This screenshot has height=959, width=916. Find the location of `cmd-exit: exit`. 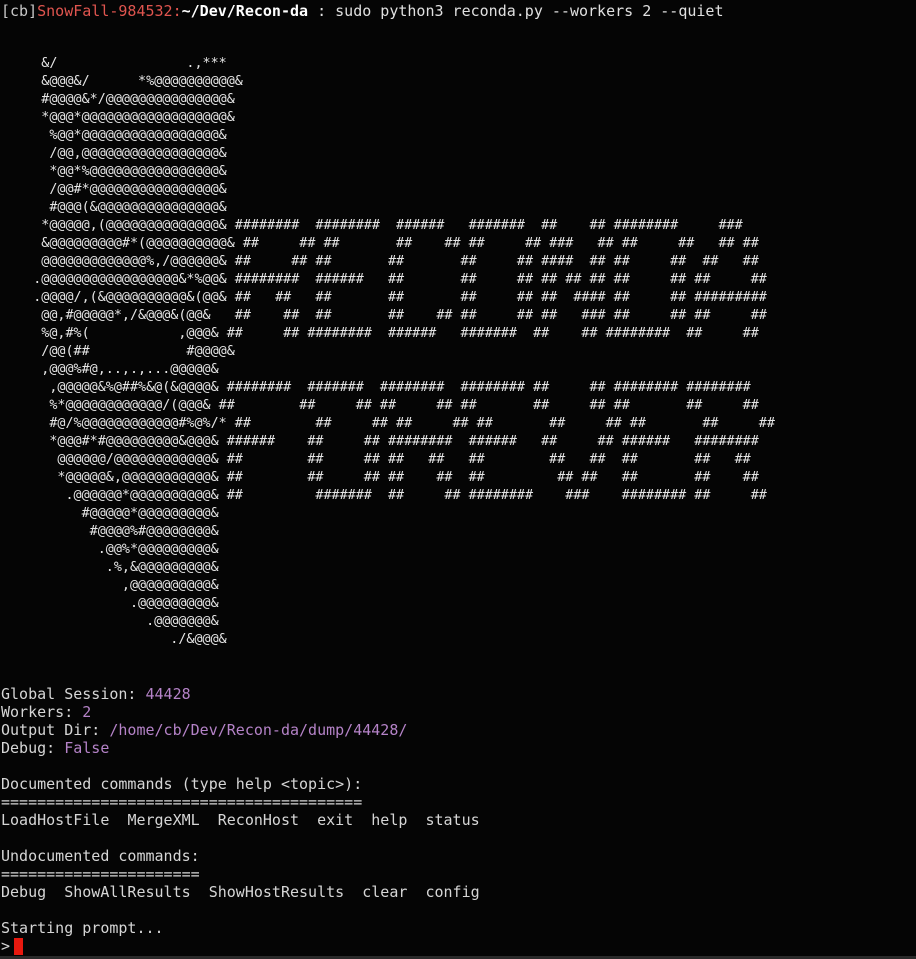

cmd-exit: exit is located at coordinates (335, 820).